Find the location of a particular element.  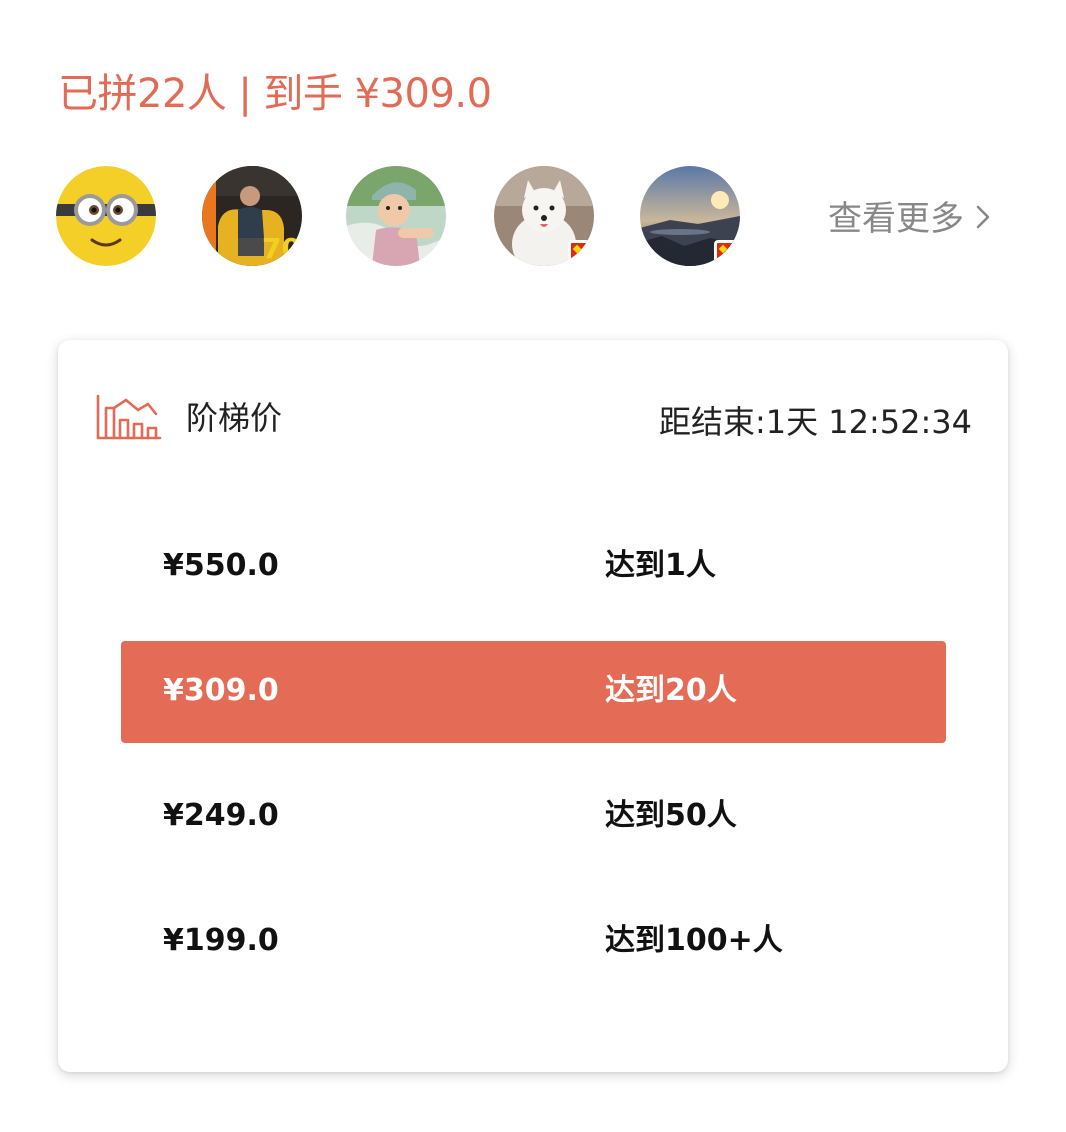

tier-price: ¥199.0 is located at coordinates (221, 940).